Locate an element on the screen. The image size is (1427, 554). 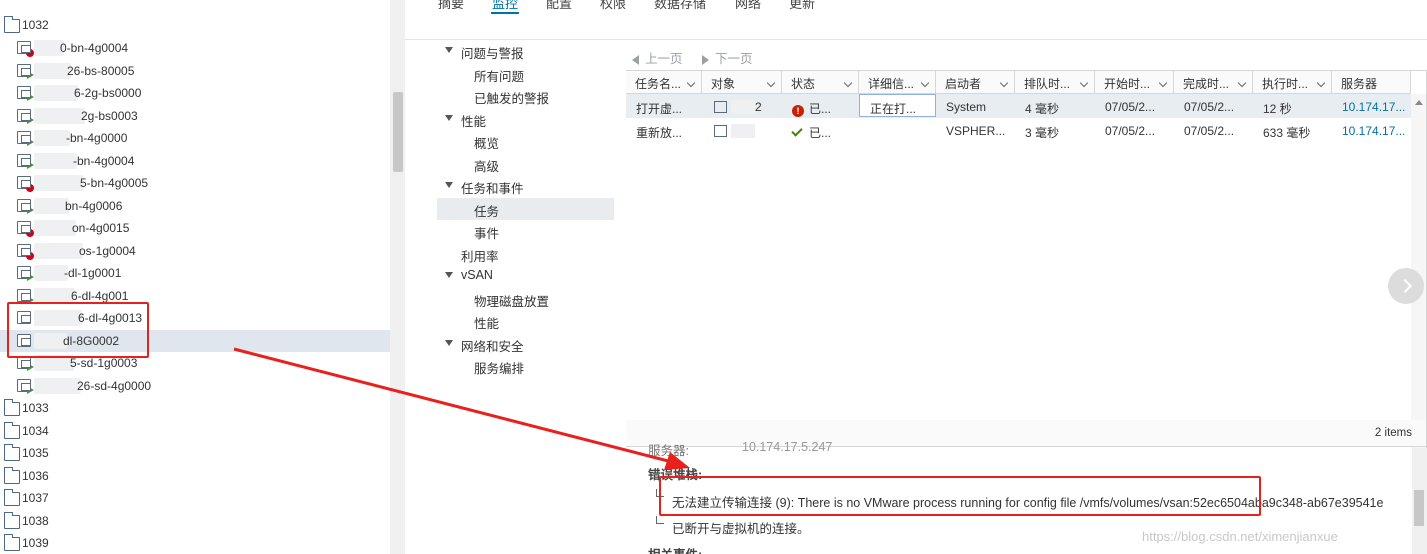
column-header: 对象 is located at coordinates (742, 82).